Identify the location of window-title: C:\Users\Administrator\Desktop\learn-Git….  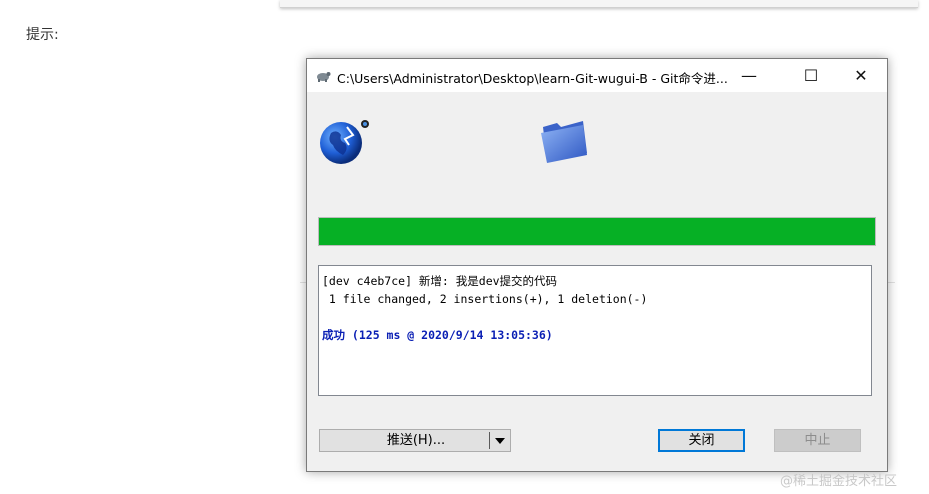
(532, 78).